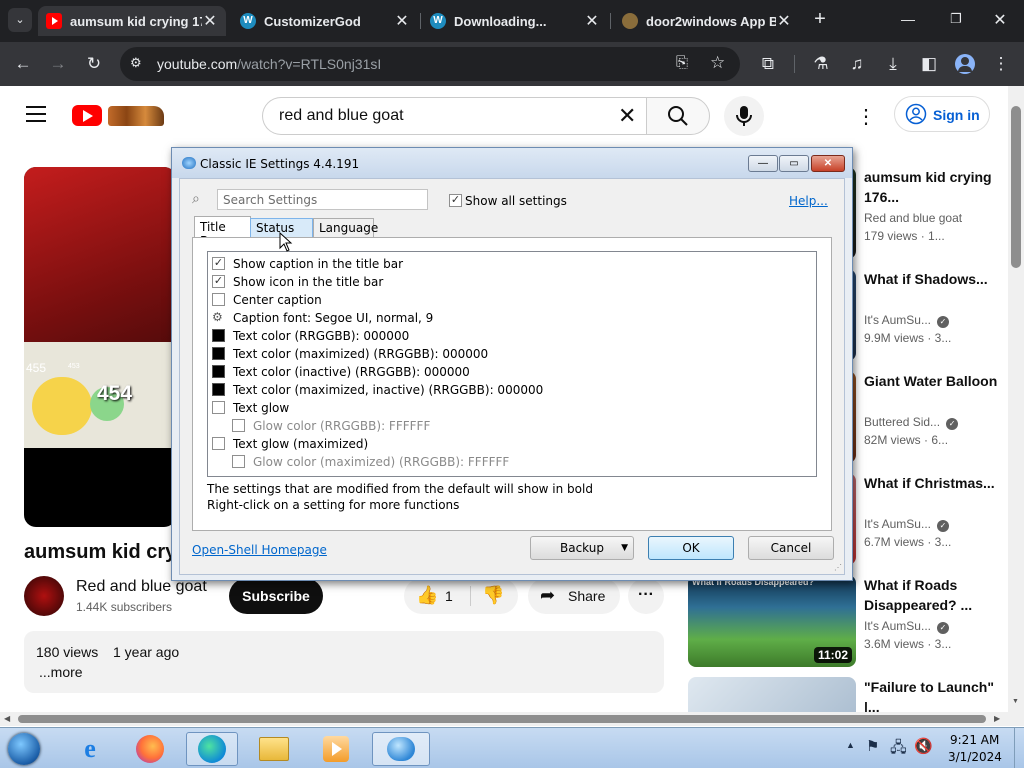 This screenshot has width=1024, height=768. Describe the element at coordinates (401, 749) in the screenshot. I see `classic-ie-settings-taskbar-icon` at that location.